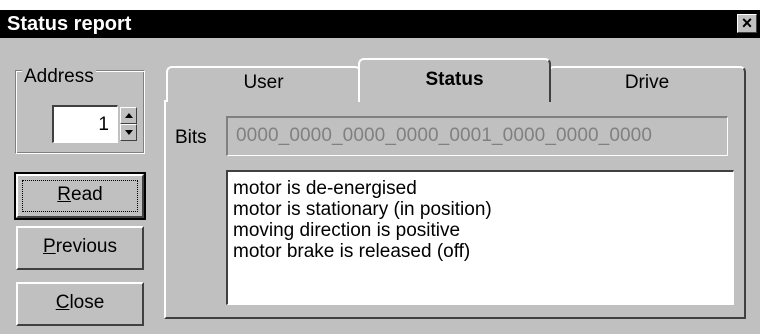  I want to click on arrow-up-icon, so click(129, 115).